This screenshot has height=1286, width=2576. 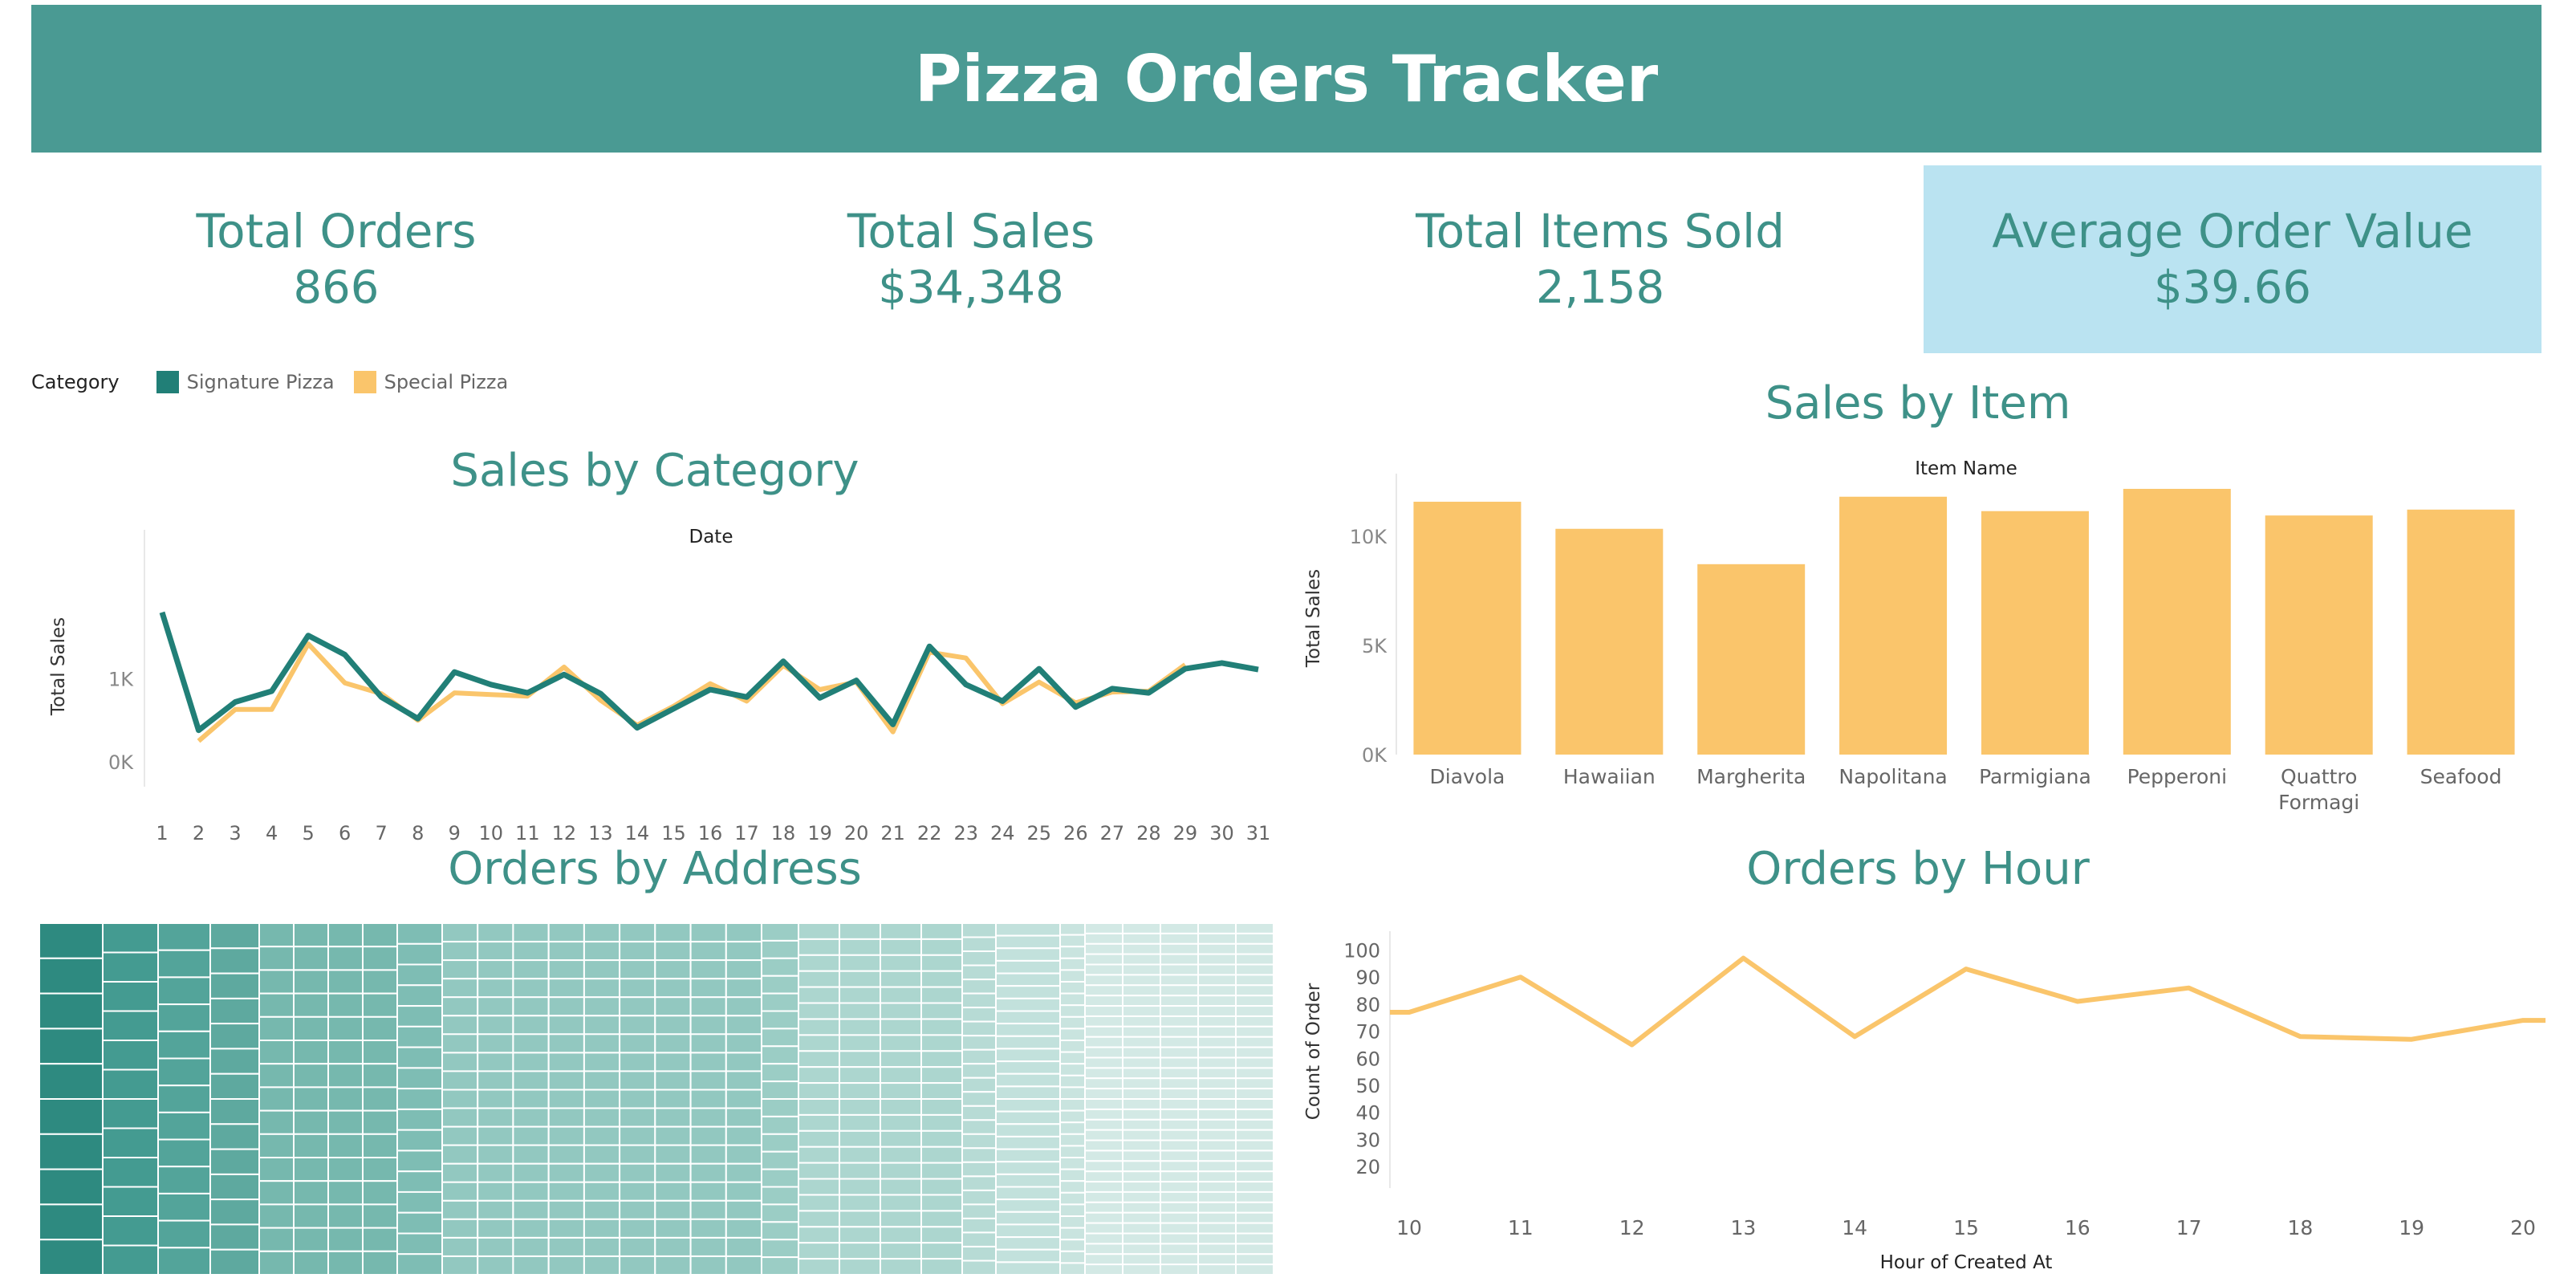 I want to click on legend-item-signature-pizza: Signature Pizza, so click(x=245, y=382).